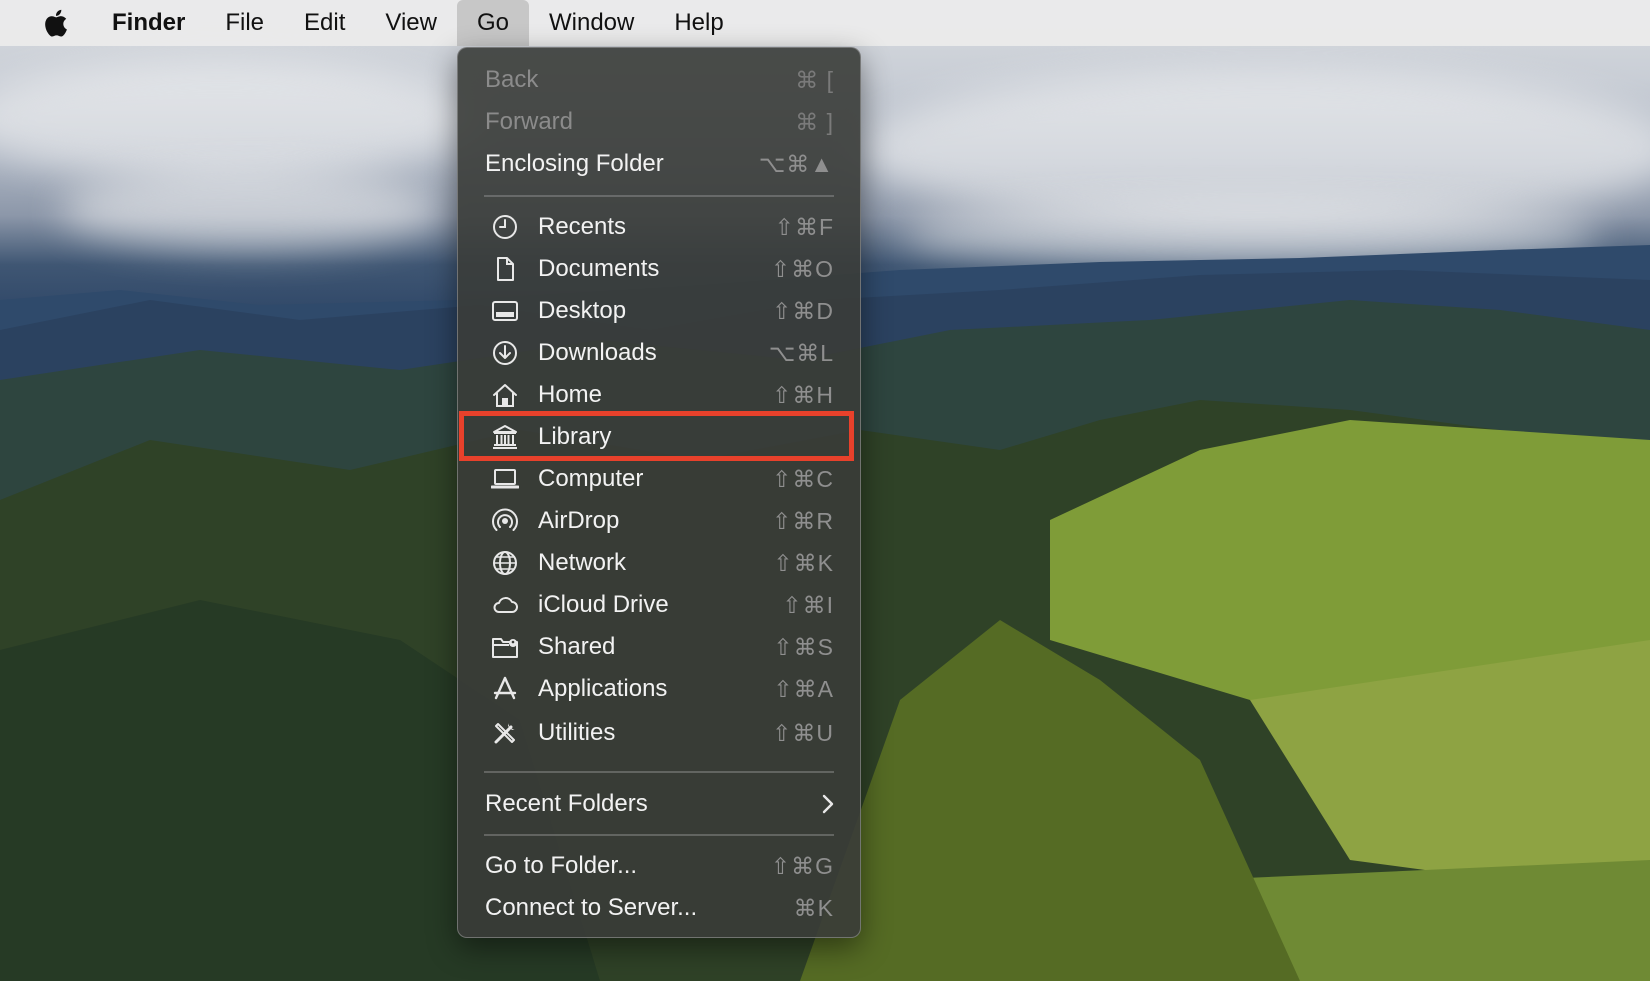 The height and width of the screenshot is (981, 1650). What do you see at coordinates (324, 23) in the screenshot?
I see `menubar-item-edit: Edit` at bounding box center [324, 23].